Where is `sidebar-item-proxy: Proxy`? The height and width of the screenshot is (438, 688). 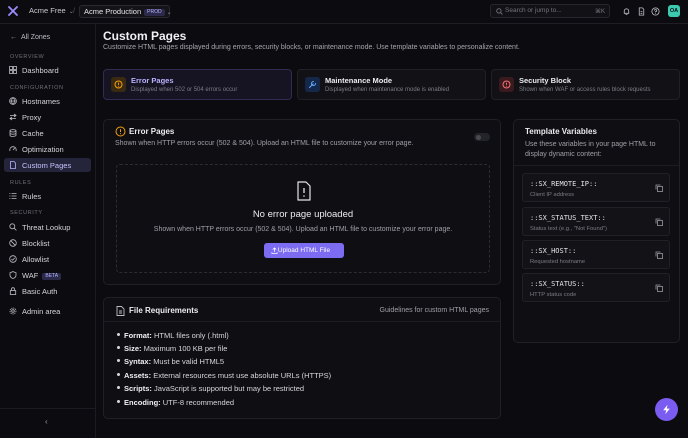 sidebar-item-proxy: Proxy is located at coordinates (47, 117).